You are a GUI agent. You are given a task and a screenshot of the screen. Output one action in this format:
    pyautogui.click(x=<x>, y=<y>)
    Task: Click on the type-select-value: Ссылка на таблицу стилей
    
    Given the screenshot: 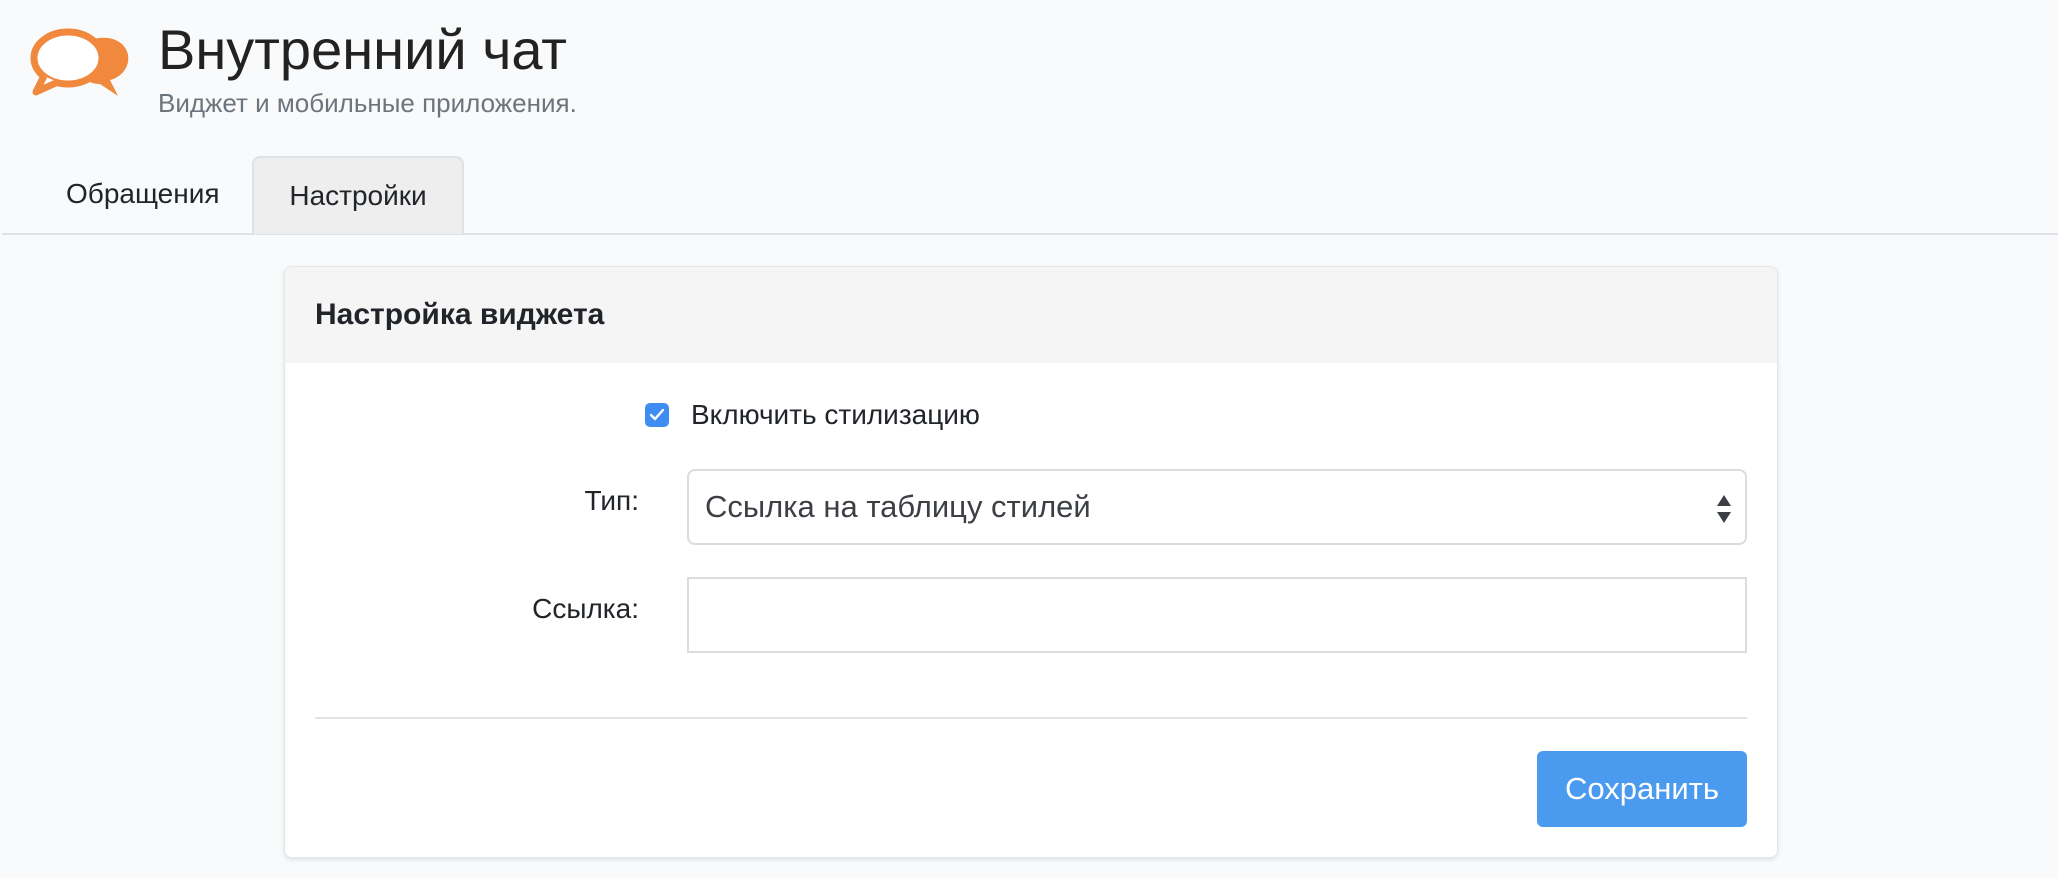 What is the action you would take?
    pyautogui.click(x=898, y=506)
    